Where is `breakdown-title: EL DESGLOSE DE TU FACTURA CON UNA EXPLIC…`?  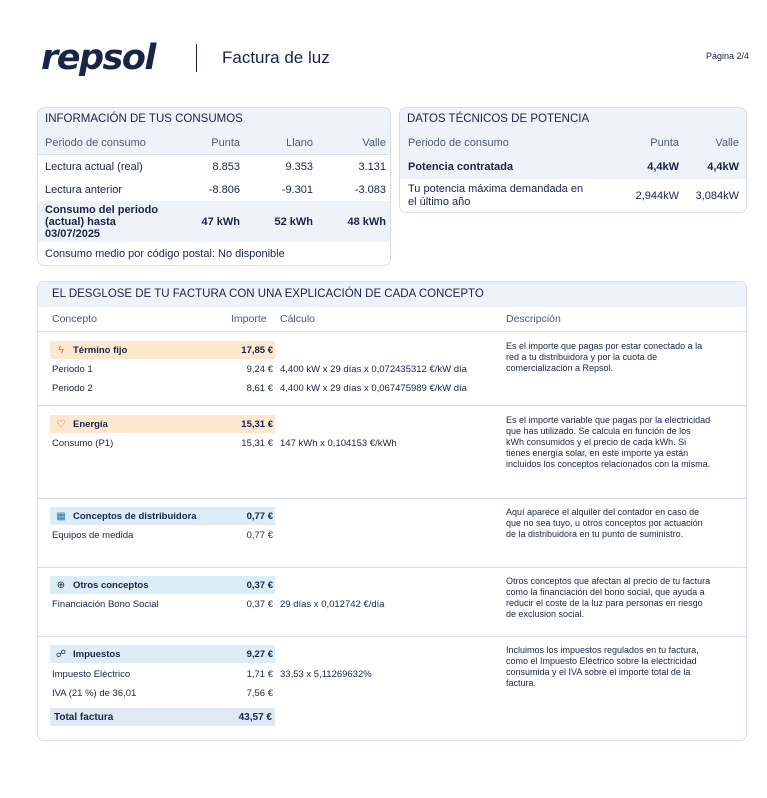 breakdown-title: EL DESGLOSE DE TU FACTURA CON UNA EXPLIC… is located at coordinates (392, 294).